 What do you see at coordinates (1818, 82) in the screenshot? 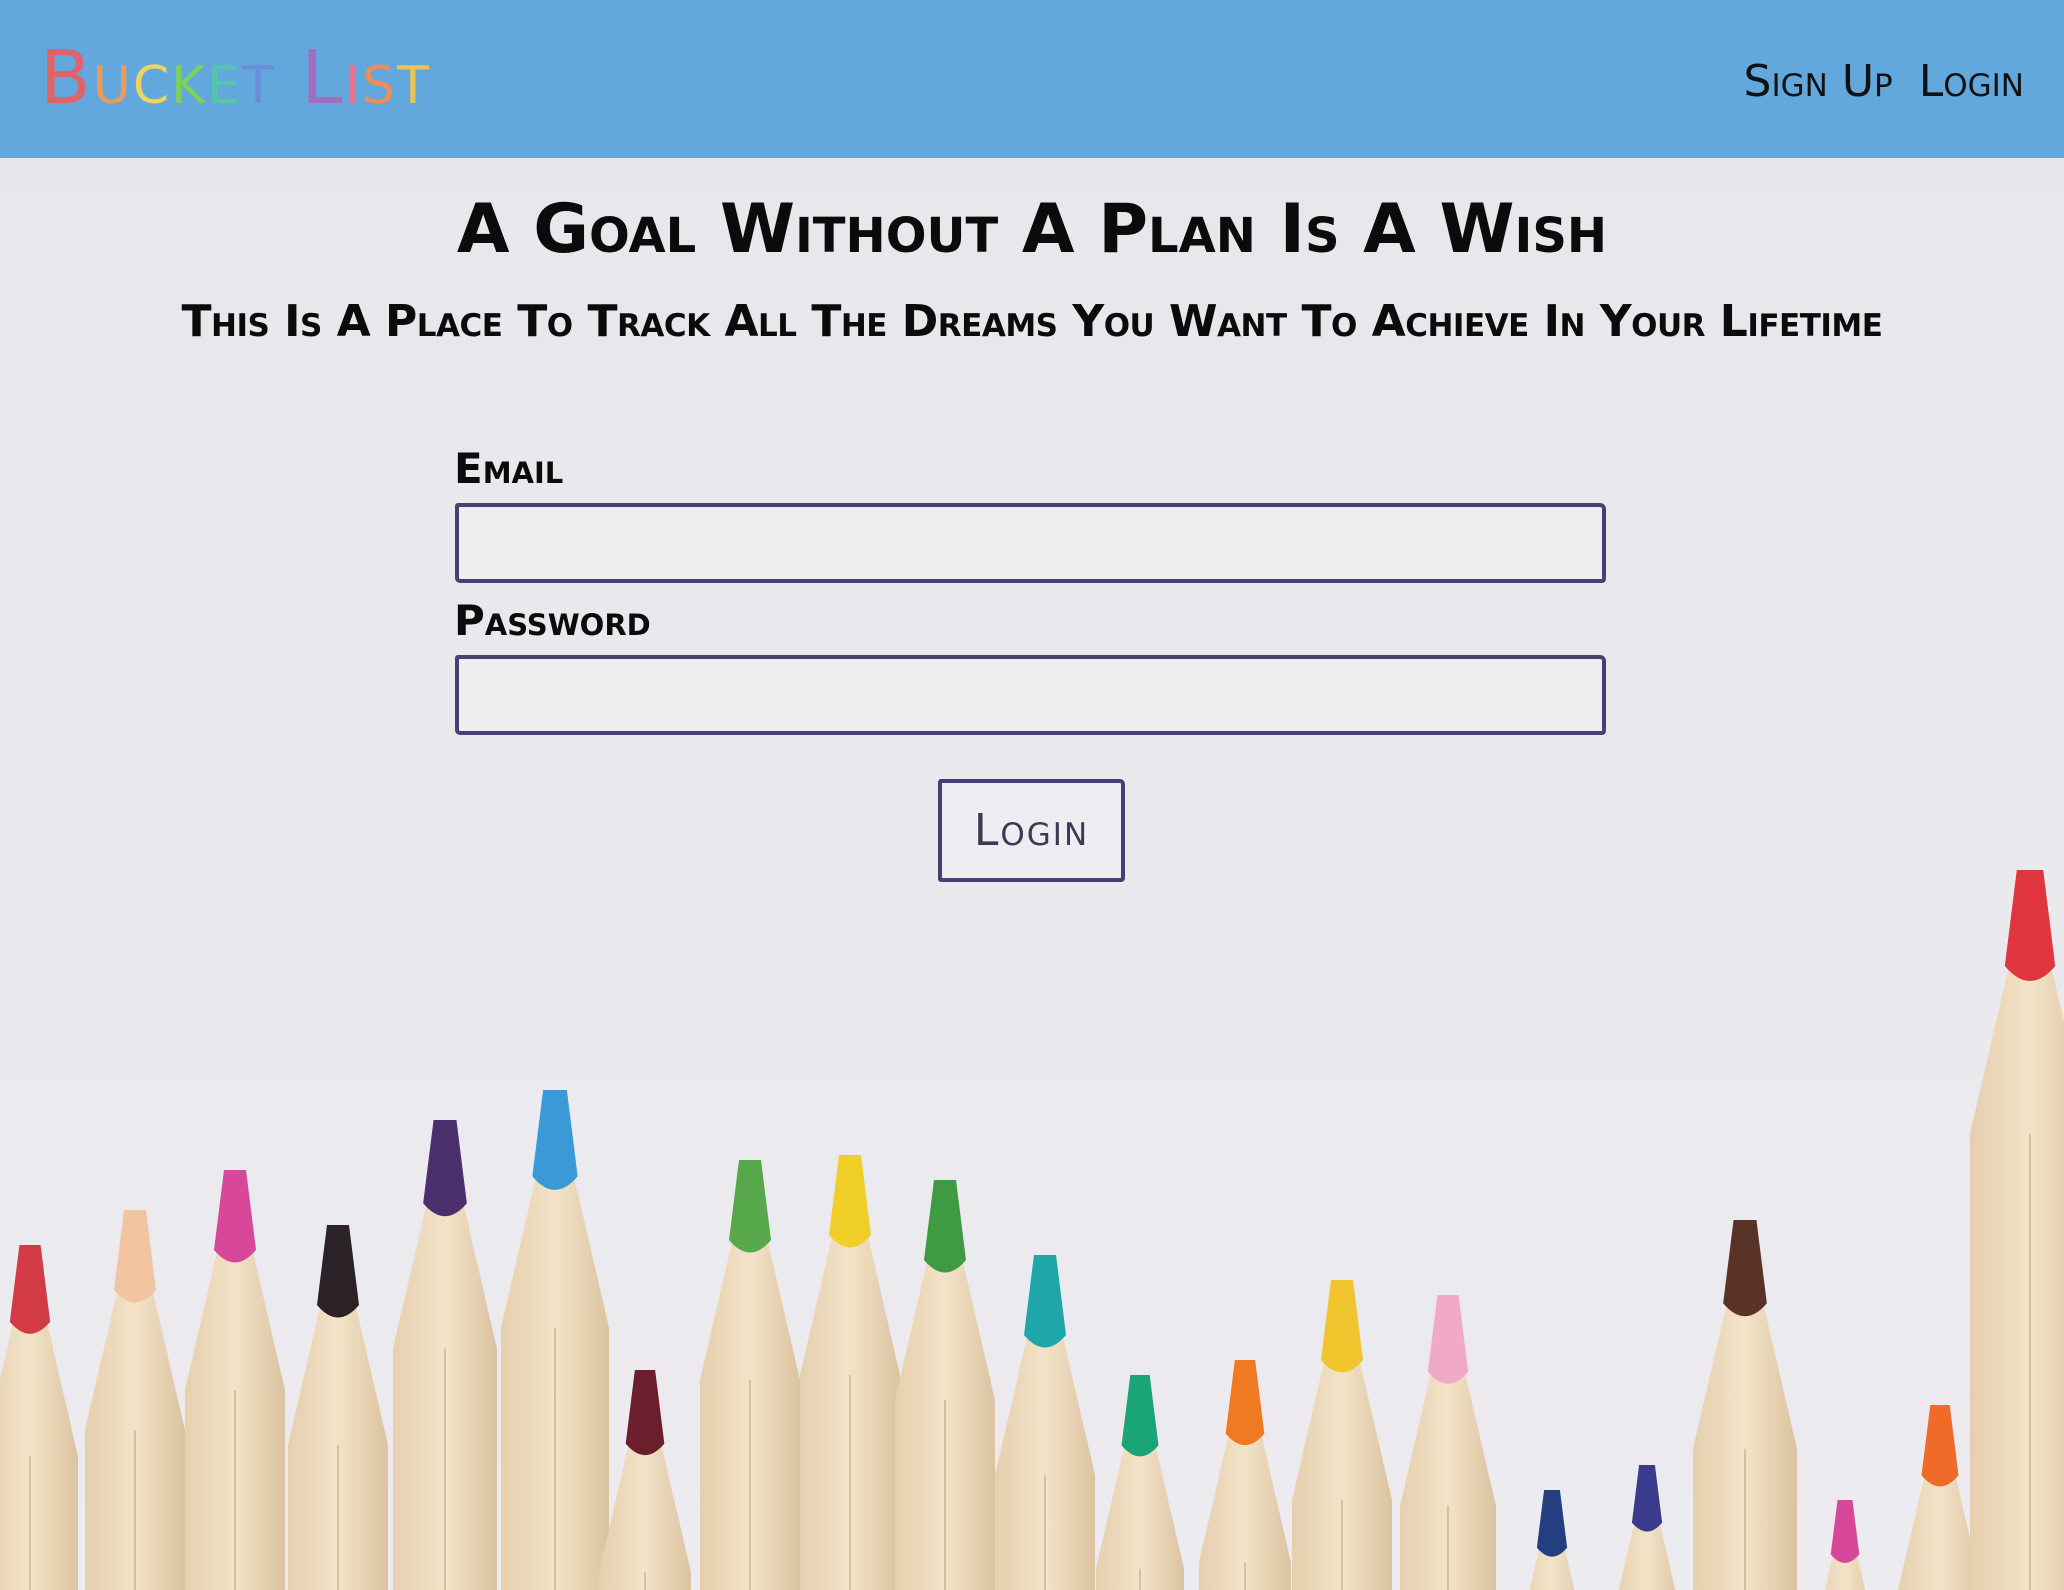
I see `nav-link-sign-up: Sign Up` at bounding box center [1818, 82].